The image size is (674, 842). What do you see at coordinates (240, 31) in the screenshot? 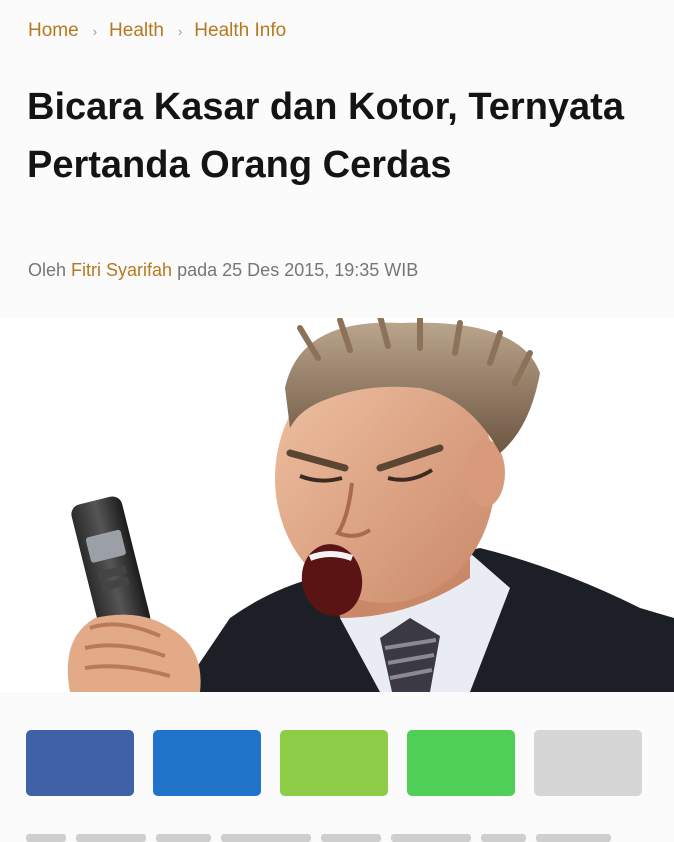
I see `breadcrumb-health-info-link: Health Info` at bounding box center [240, 31].